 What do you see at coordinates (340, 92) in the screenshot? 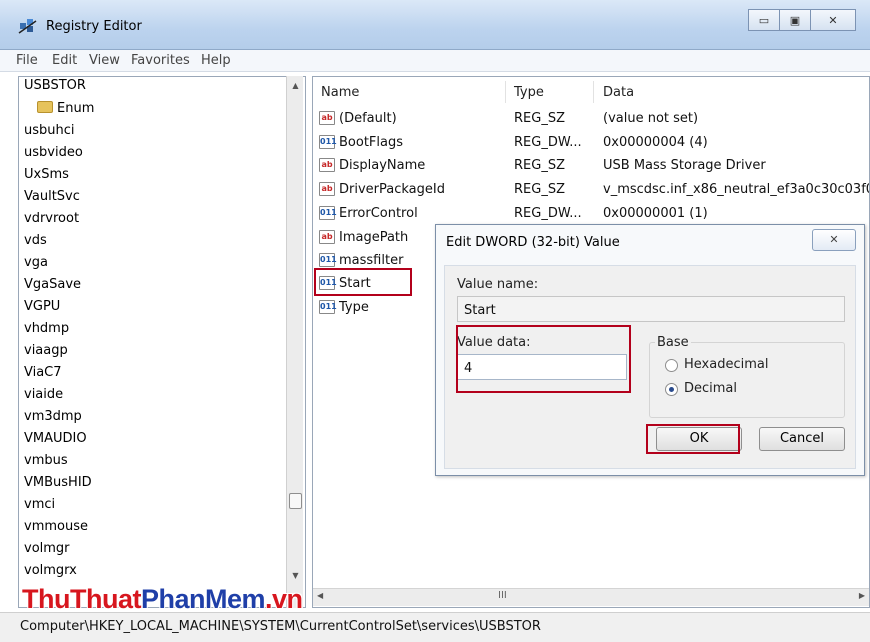
I see `column-header-name: Name` at bounding box center [340, 92].